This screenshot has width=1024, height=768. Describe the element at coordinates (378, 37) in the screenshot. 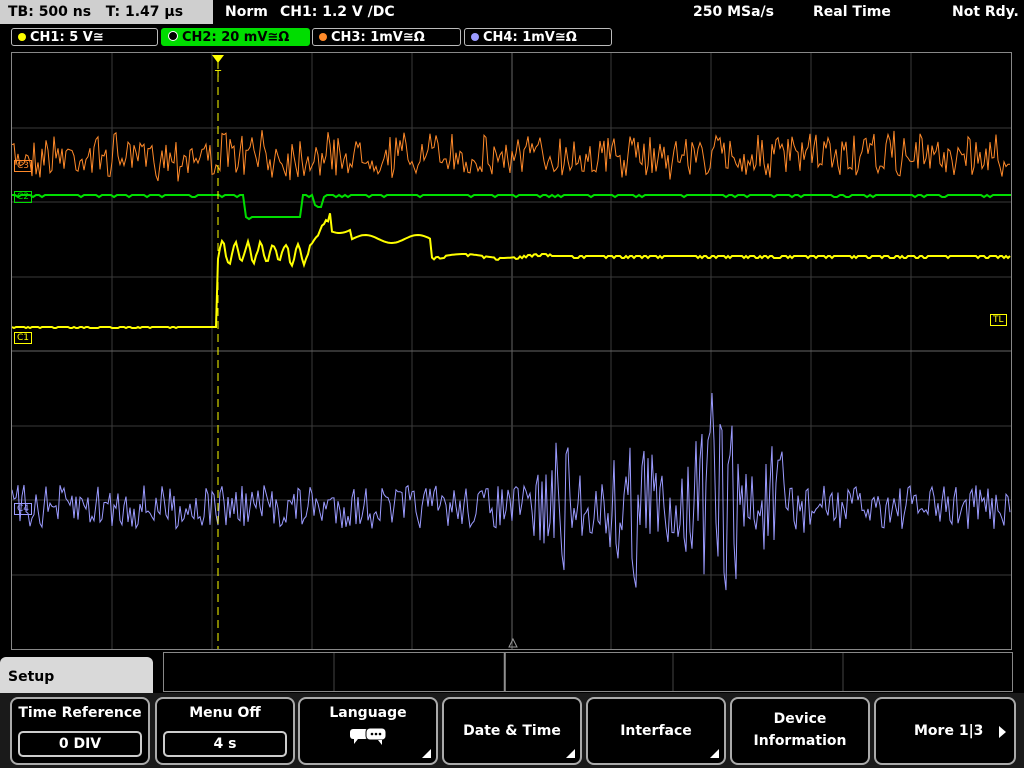

I see `ch3-label: CH3: 1mV≅Ω` at that location.